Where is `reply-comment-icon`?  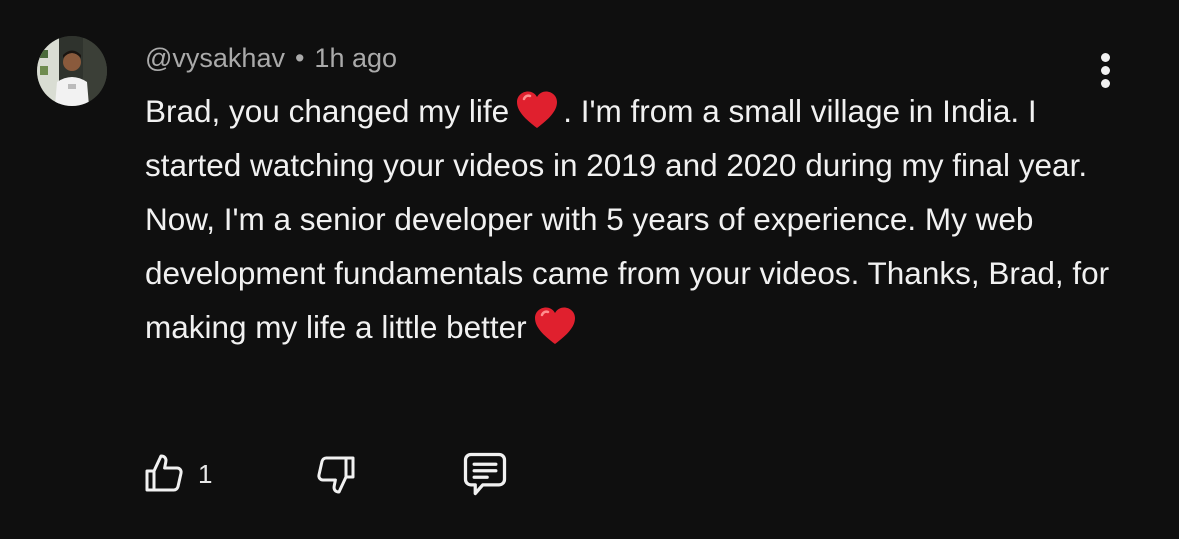
reply-comment-icon is located at coordinates (485, 474).